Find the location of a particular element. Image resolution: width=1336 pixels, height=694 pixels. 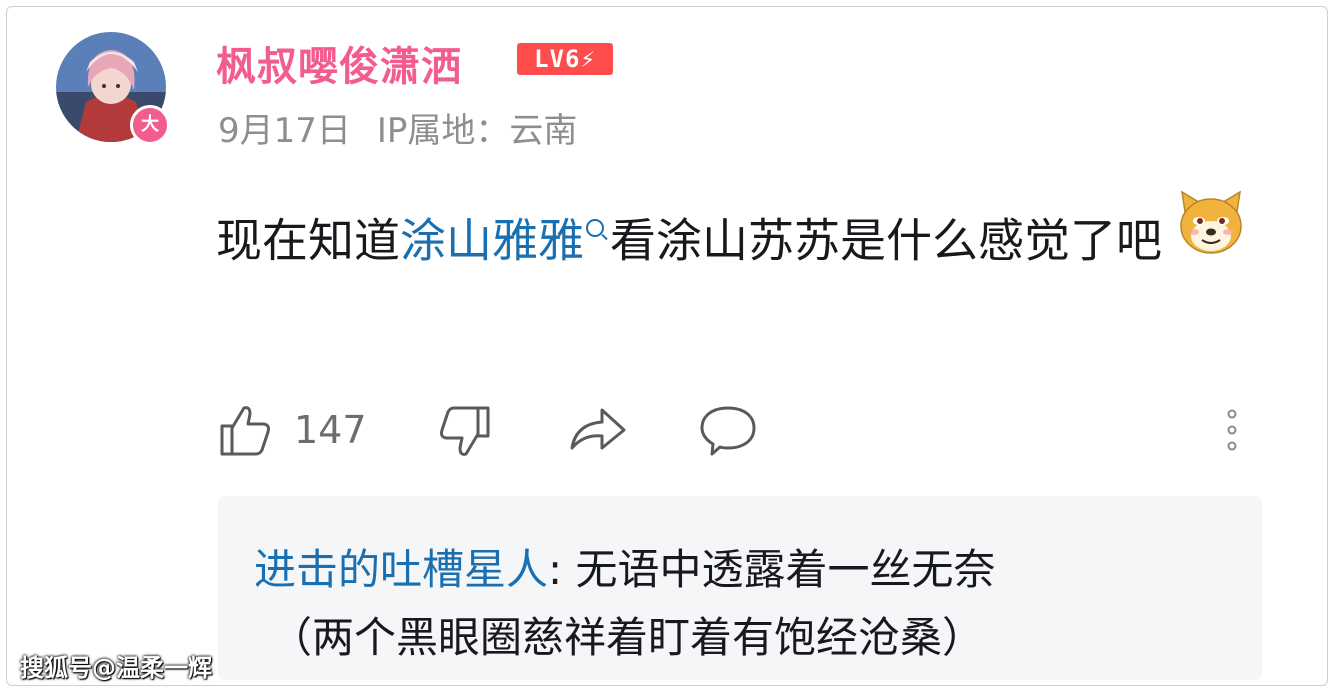

level-badge: LV6⚡ is located at coordinates (565, 59).